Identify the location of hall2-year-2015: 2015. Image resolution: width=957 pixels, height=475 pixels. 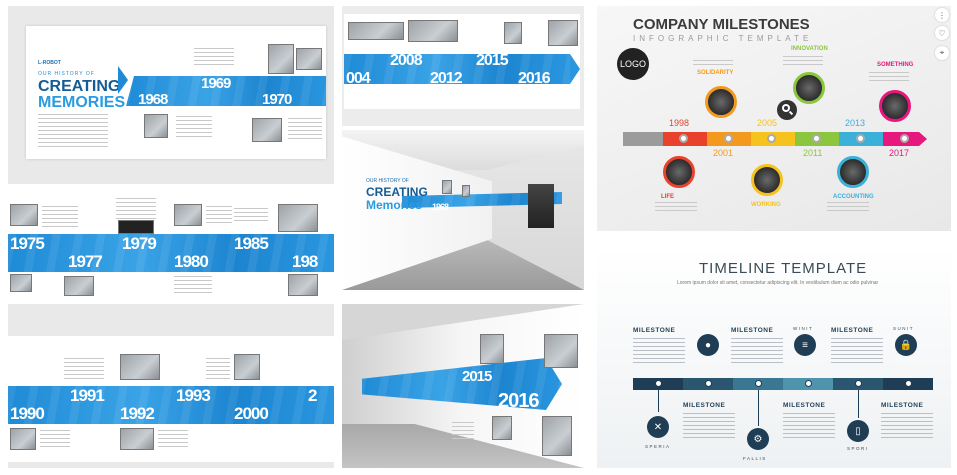
(477, 376).